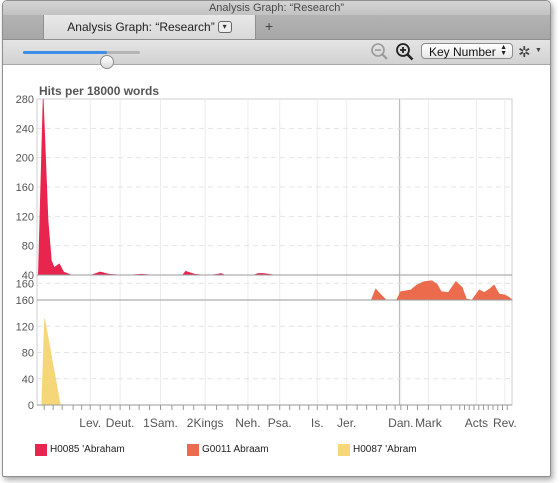 The image size is (559, 483). I want to click on y-tick-label: 240, so click(25, 129).